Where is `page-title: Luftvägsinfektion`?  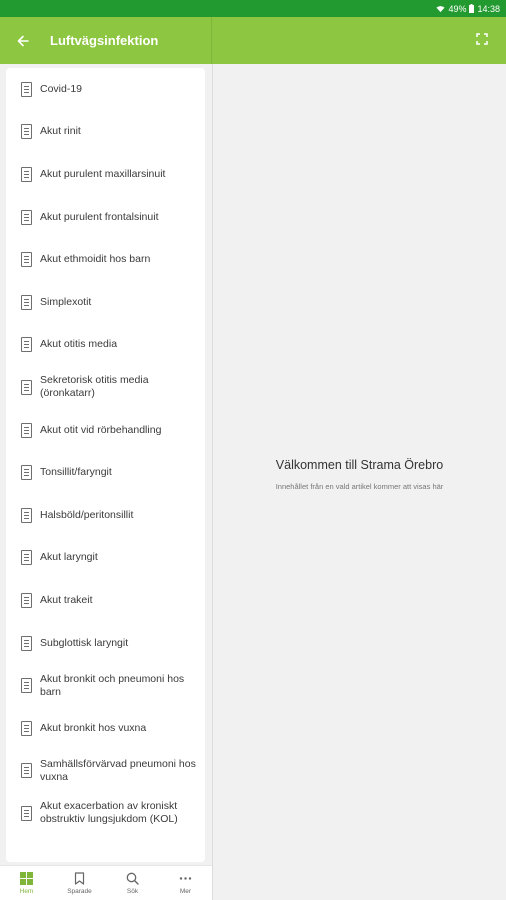 page-title: Luftvägsinfektion is located at coordinates (104, 40).